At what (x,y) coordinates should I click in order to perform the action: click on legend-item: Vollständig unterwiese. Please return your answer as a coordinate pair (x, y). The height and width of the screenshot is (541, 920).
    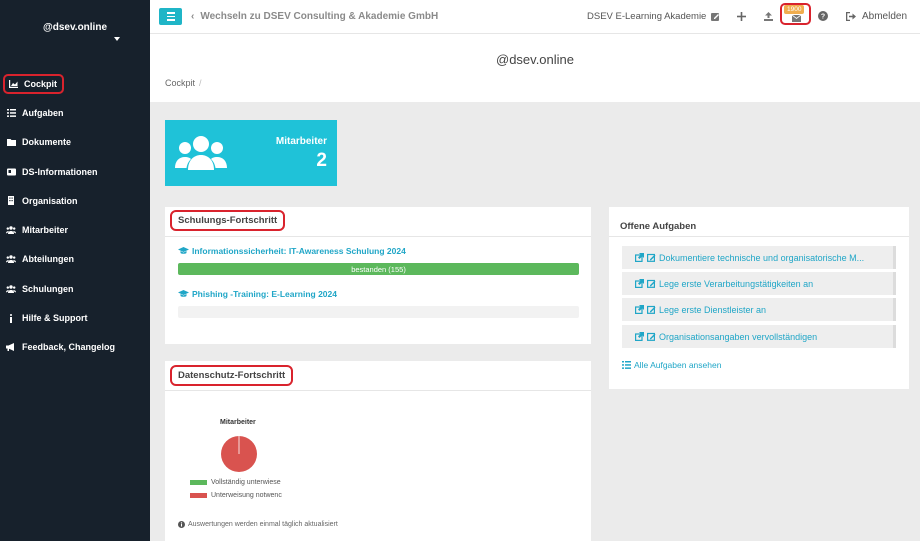
    Looking at the image, I should click on (235, 482).